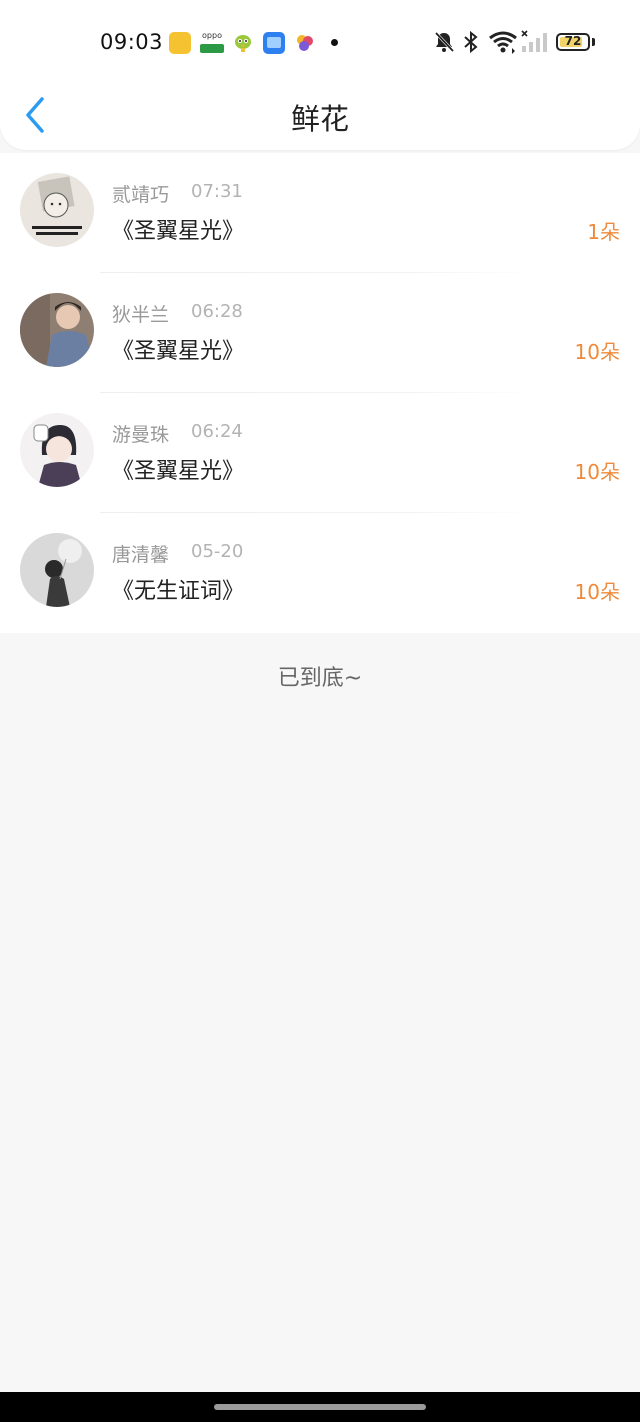  What do you see at coordinates (212, 42) in the screenshot?
I see `oppo-icon: oppo` at bounding box center [212, 42].